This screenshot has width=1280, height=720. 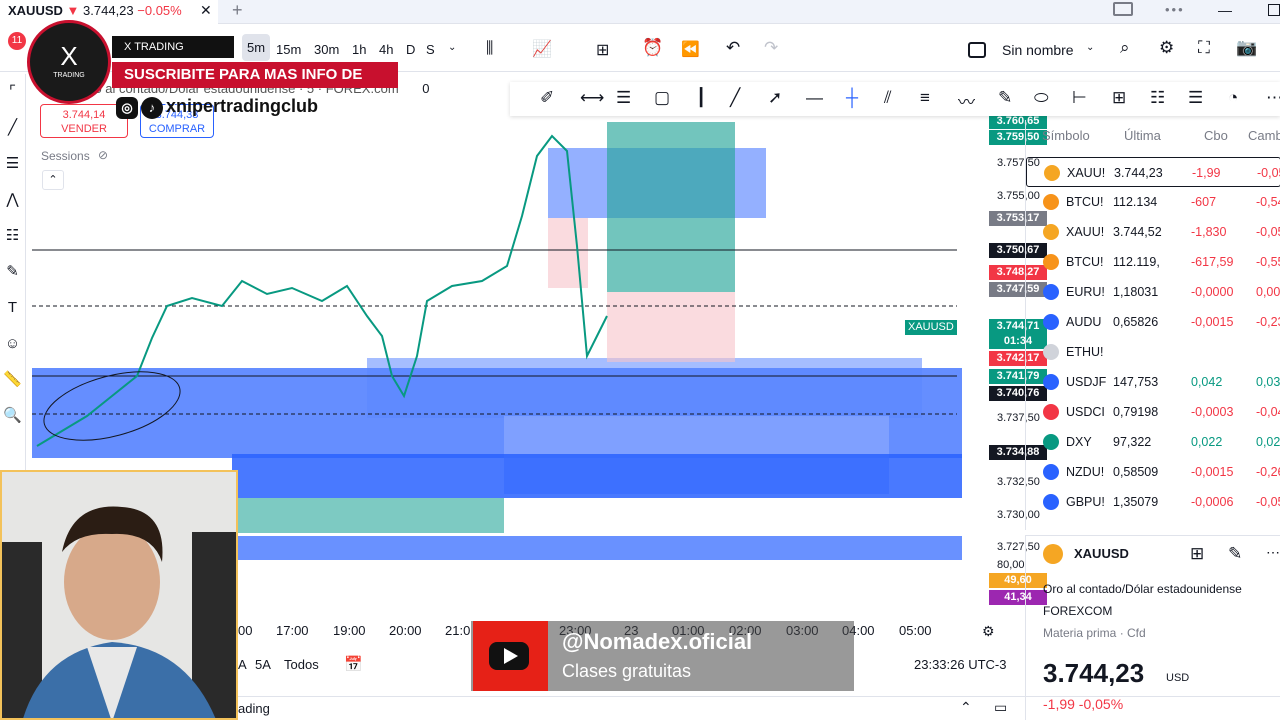 What do you see at coordinates (1153, 202) in the screenshot?
I see `watchlist-row: BTCU! 112.134 -607 -0,54` at bounding box center [1153, 202].